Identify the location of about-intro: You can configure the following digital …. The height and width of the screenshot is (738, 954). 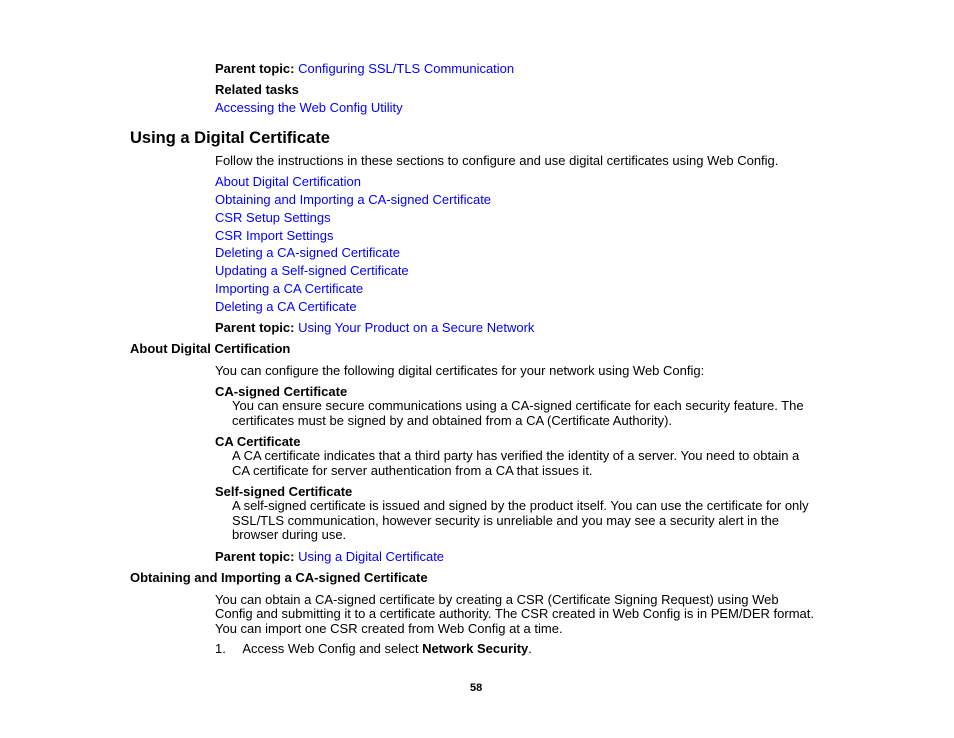
(460, 370).